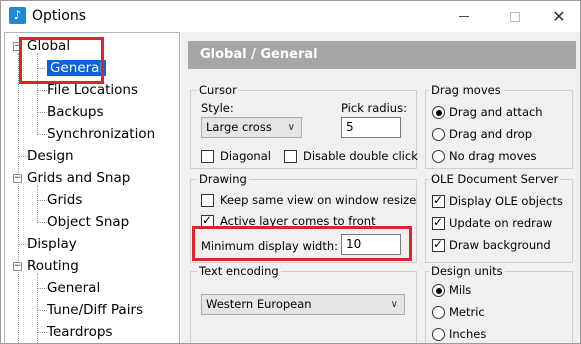 This screenshot has width=581, height=344. I want to click on collapse-routing-icon: −, so click(17, 266).